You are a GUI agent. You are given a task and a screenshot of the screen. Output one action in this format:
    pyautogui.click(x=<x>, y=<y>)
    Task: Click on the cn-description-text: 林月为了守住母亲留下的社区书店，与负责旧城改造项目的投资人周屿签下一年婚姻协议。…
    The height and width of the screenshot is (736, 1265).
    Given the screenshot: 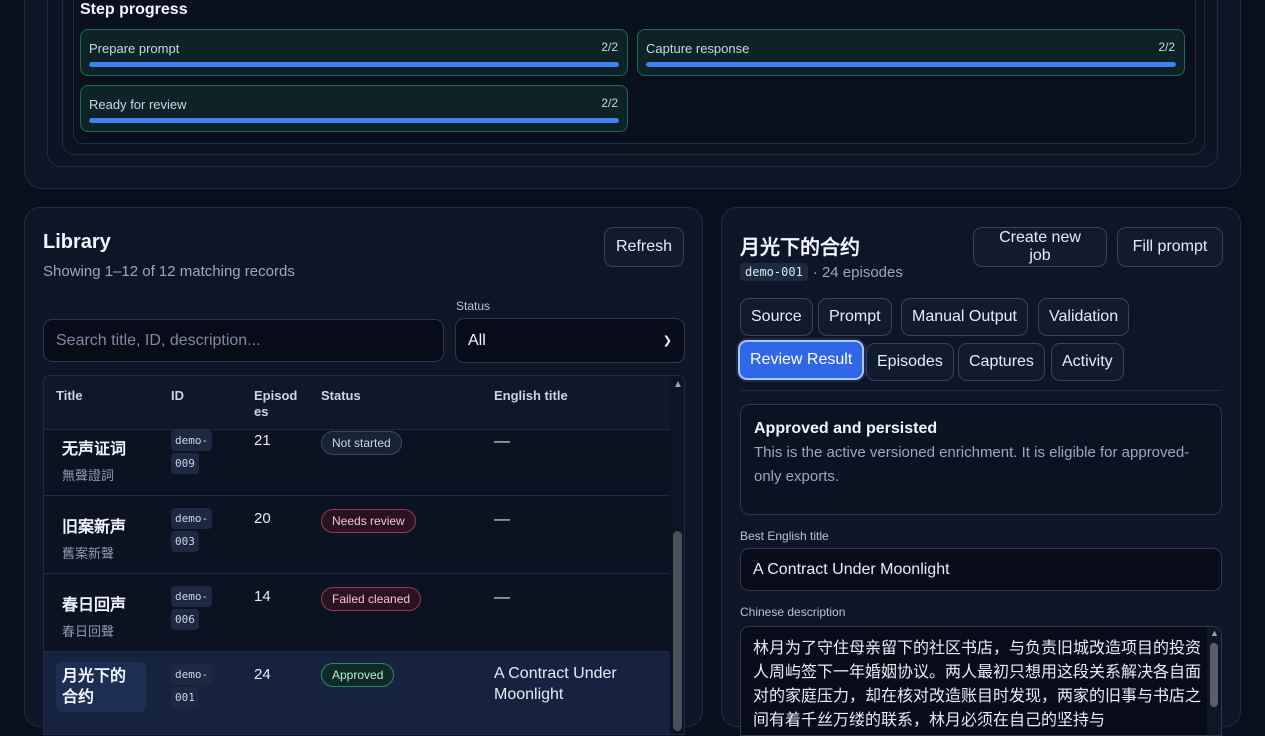 What is the action you would take?
    pyautogui.click(x=977, y=684)
    